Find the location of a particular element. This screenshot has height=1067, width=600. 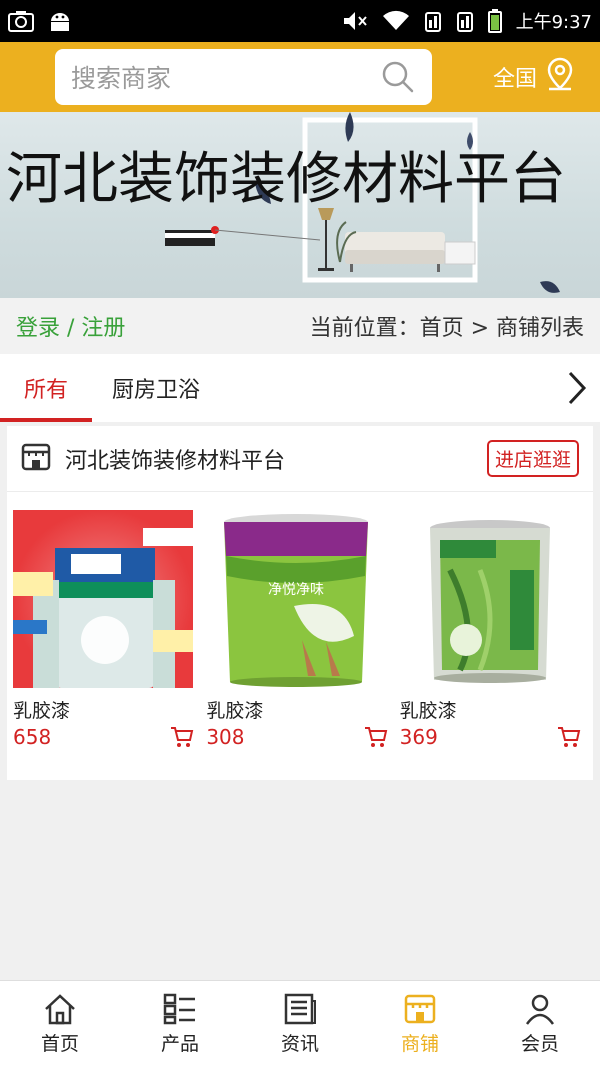

mute-icon is located at coordinates (355, 21).